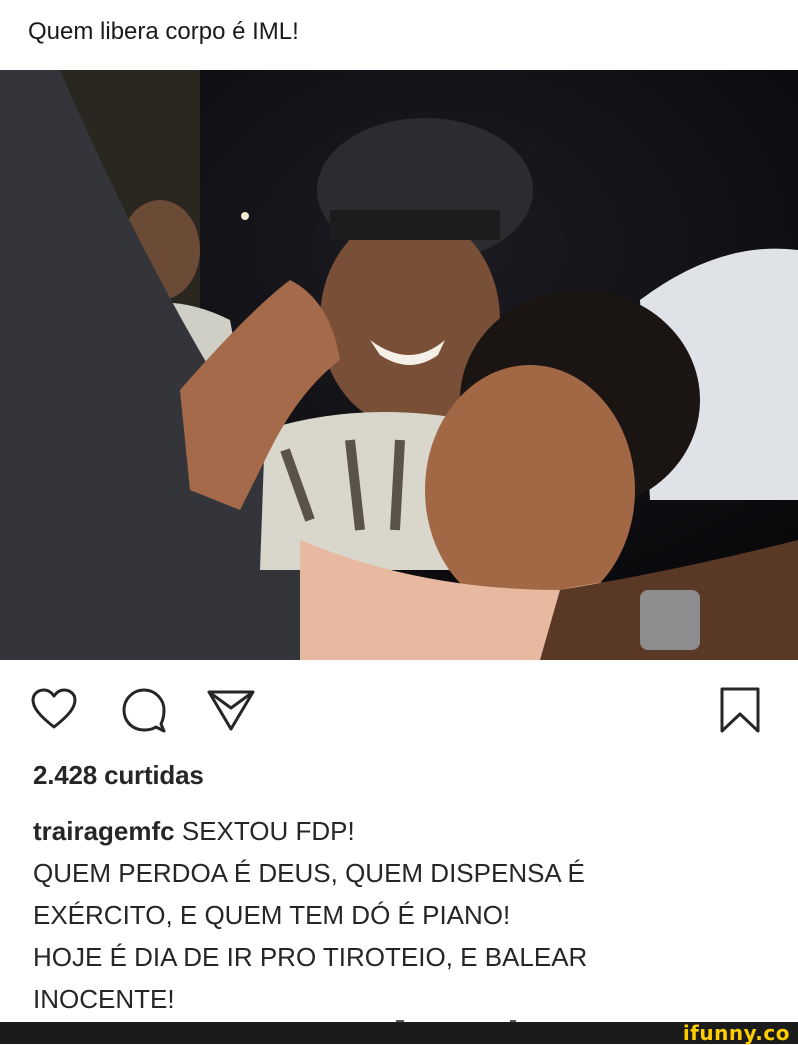 Image resolution: width=798 pixels, height=1045 pixels. What do you see at coordinates (272, 915) in the screenshot?
I see `caption-line: EXÉRCITO, E QUEM TEM DÓ É PIANO!` at bounding box center [272, 915].